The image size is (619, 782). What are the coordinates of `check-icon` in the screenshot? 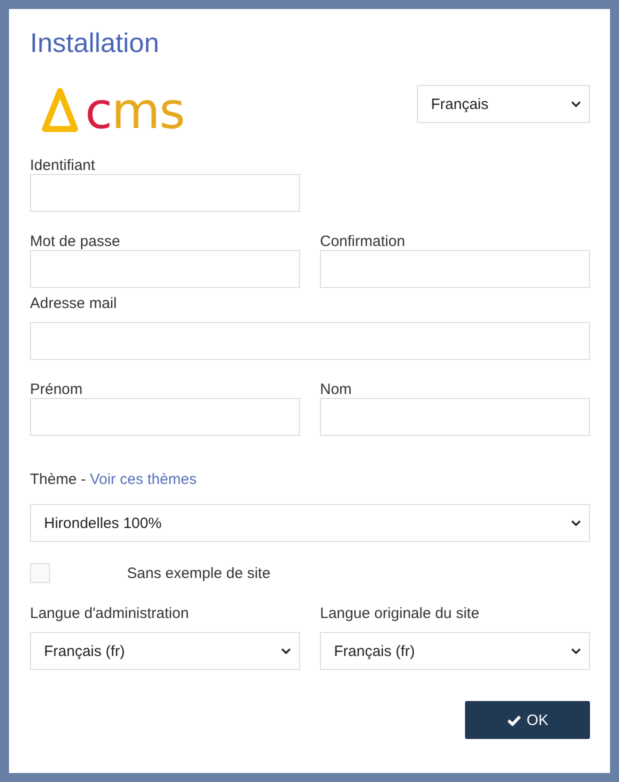 It's located at (513, 720).